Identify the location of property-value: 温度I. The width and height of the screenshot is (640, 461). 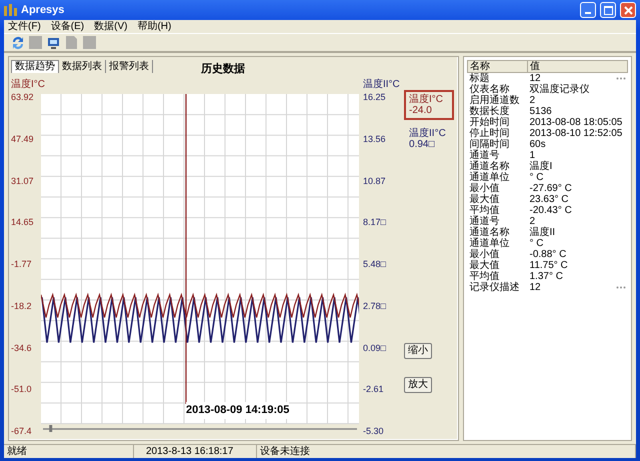
(541, 166).